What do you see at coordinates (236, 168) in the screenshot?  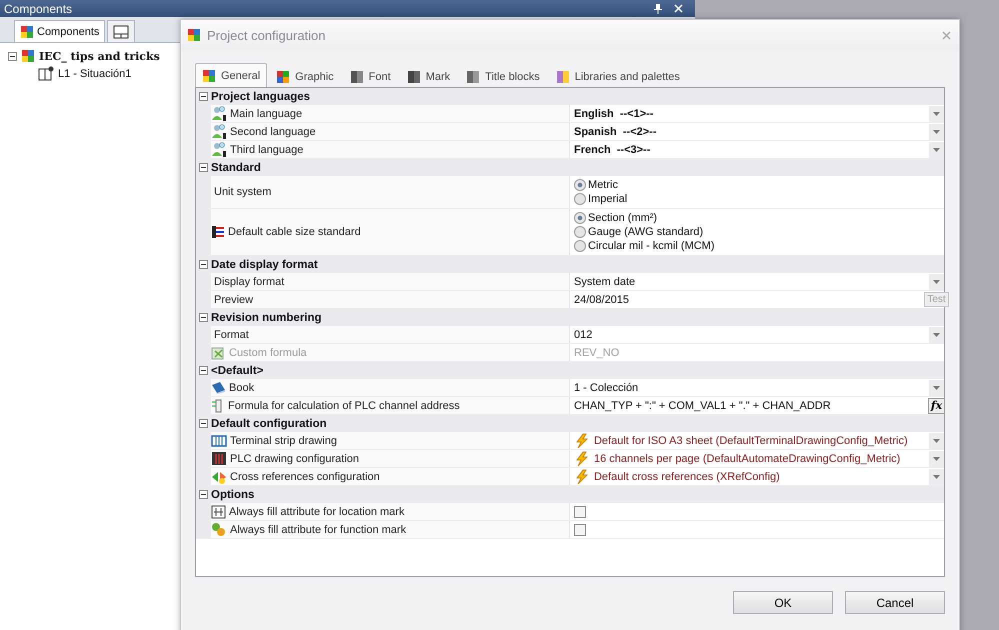 I see `section-title: Standard` at bounding box center [236, 168].